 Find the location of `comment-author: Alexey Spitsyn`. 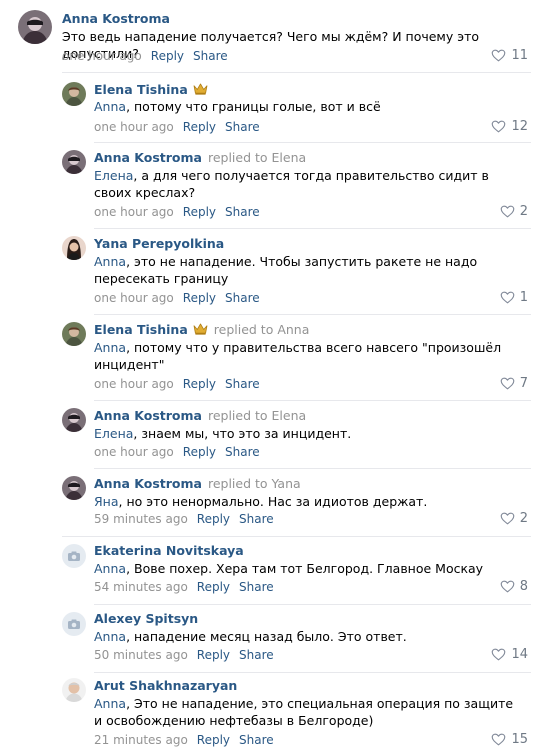

comment-author: Alexey Spitsyn is located at coordinates (146, 618).